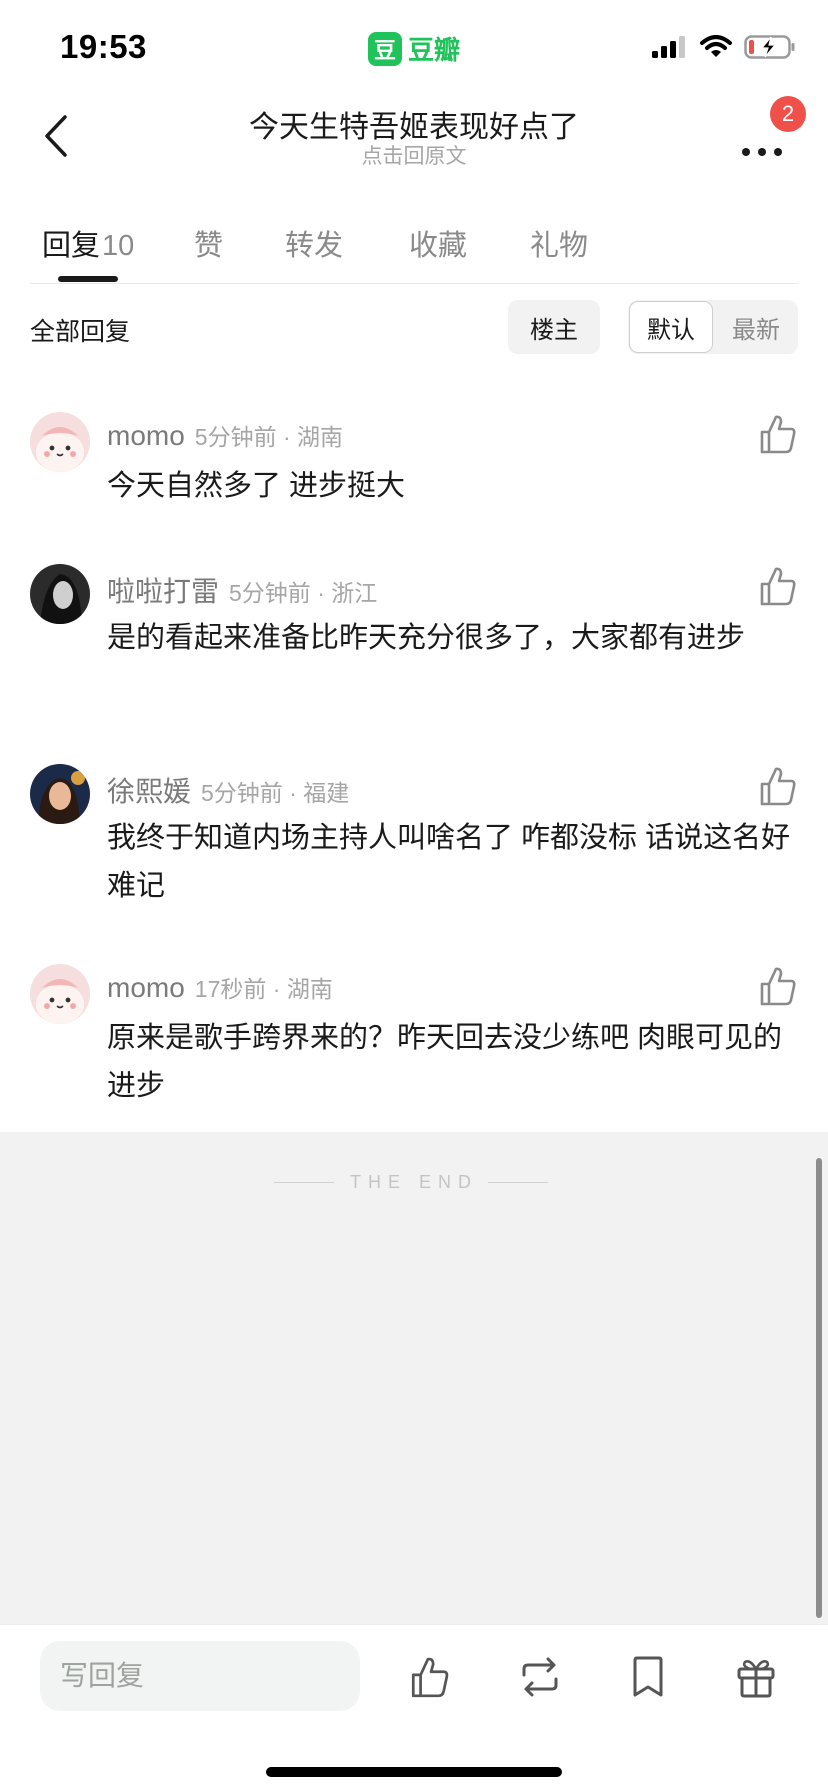 This screenshot has height=1792, width=828. Describe the element at coordinates (413, 1182) in the screenshot. I see `end-label: THE END` at that location.